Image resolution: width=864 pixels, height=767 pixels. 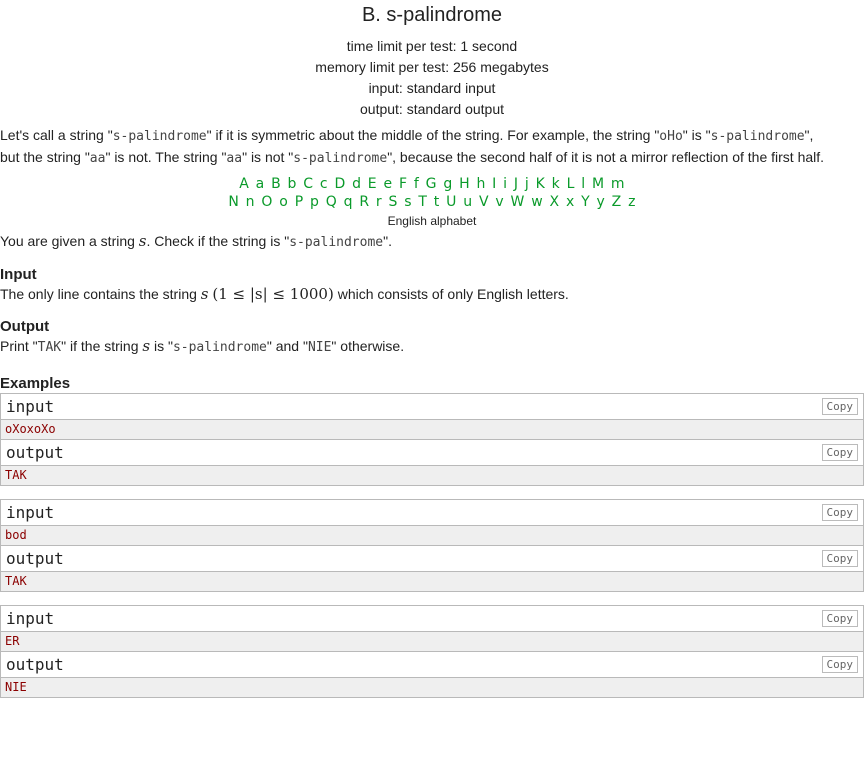 What do you see at coordinates (432, 67) in the screenshot?
I see `memory-limit: memory limit per test: 256 megabytes` at bounding box center [432, 67].